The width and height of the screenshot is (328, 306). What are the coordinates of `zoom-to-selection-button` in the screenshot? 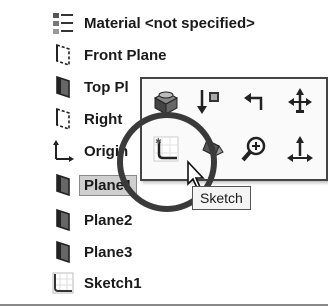 It's located at (254, 151).